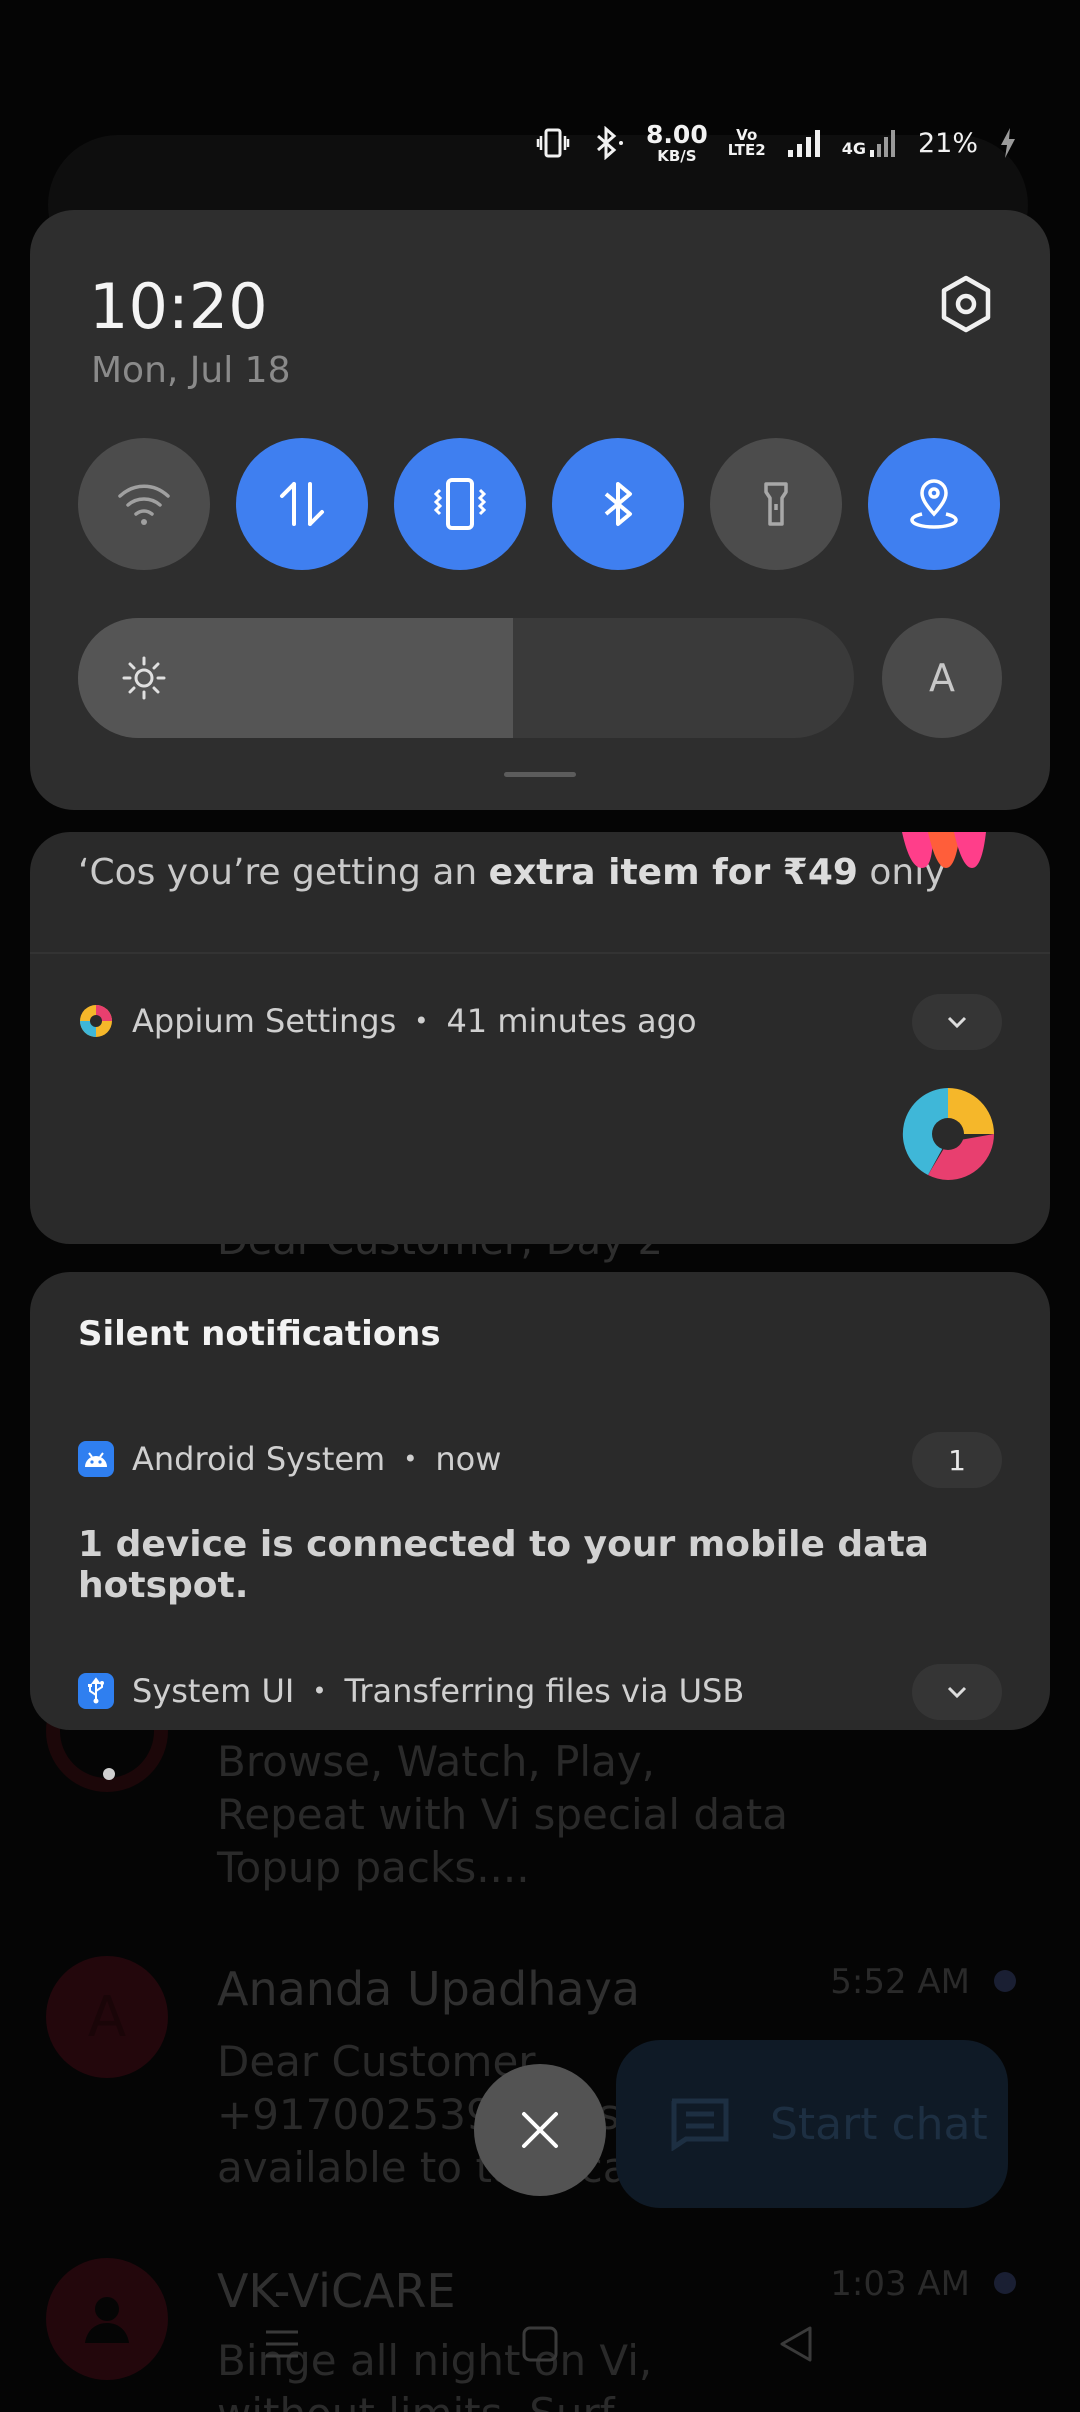  I want to click on network-speed-unit: KB/S, so click(677, 156).